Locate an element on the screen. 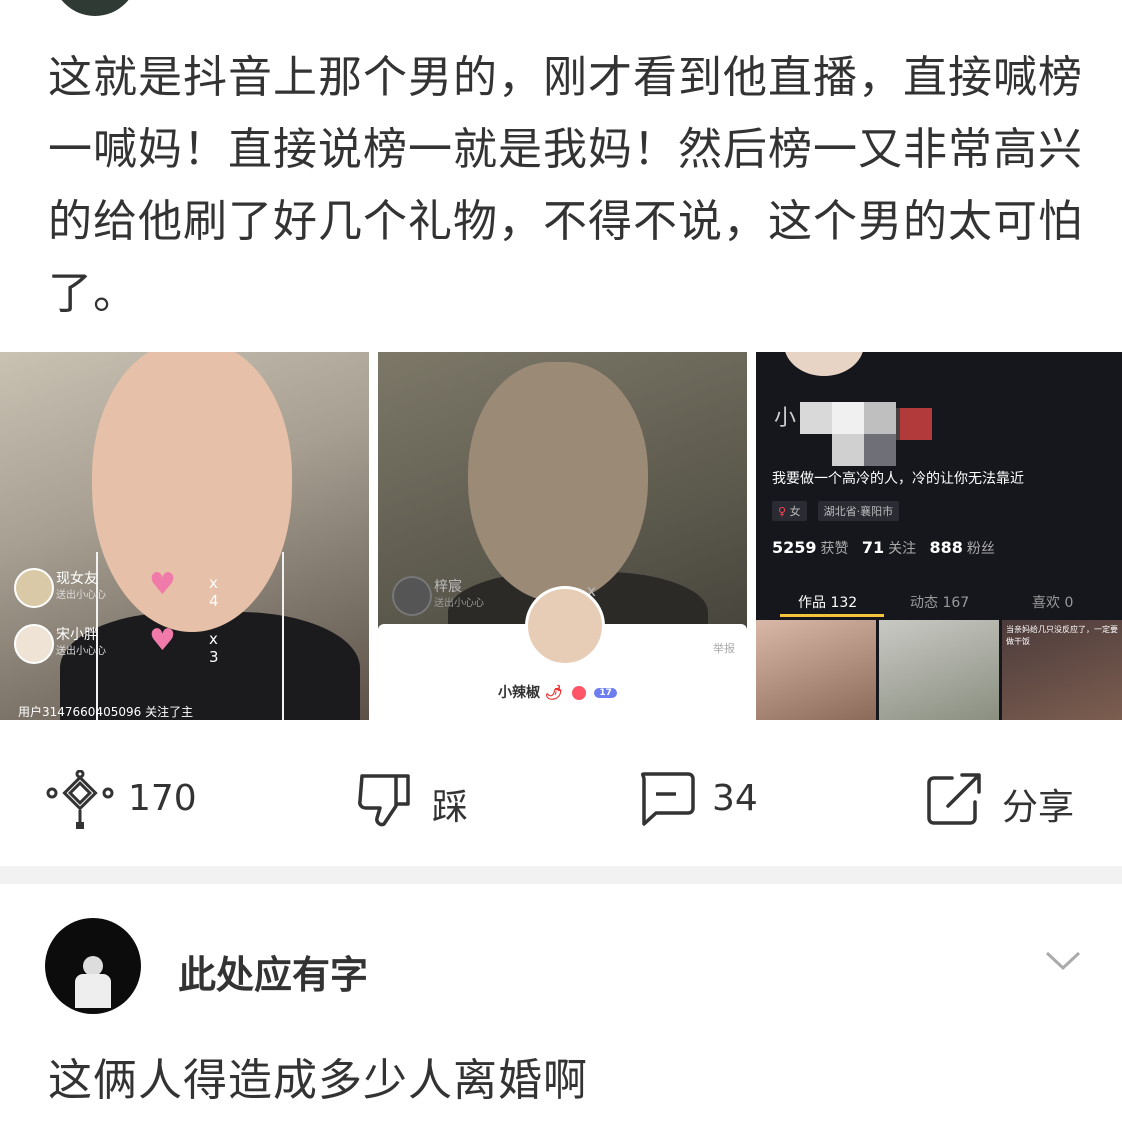 The height and width of the screenshot is (1130, 1122). likes-label: 获赞 is located at coordinates (834, 549).